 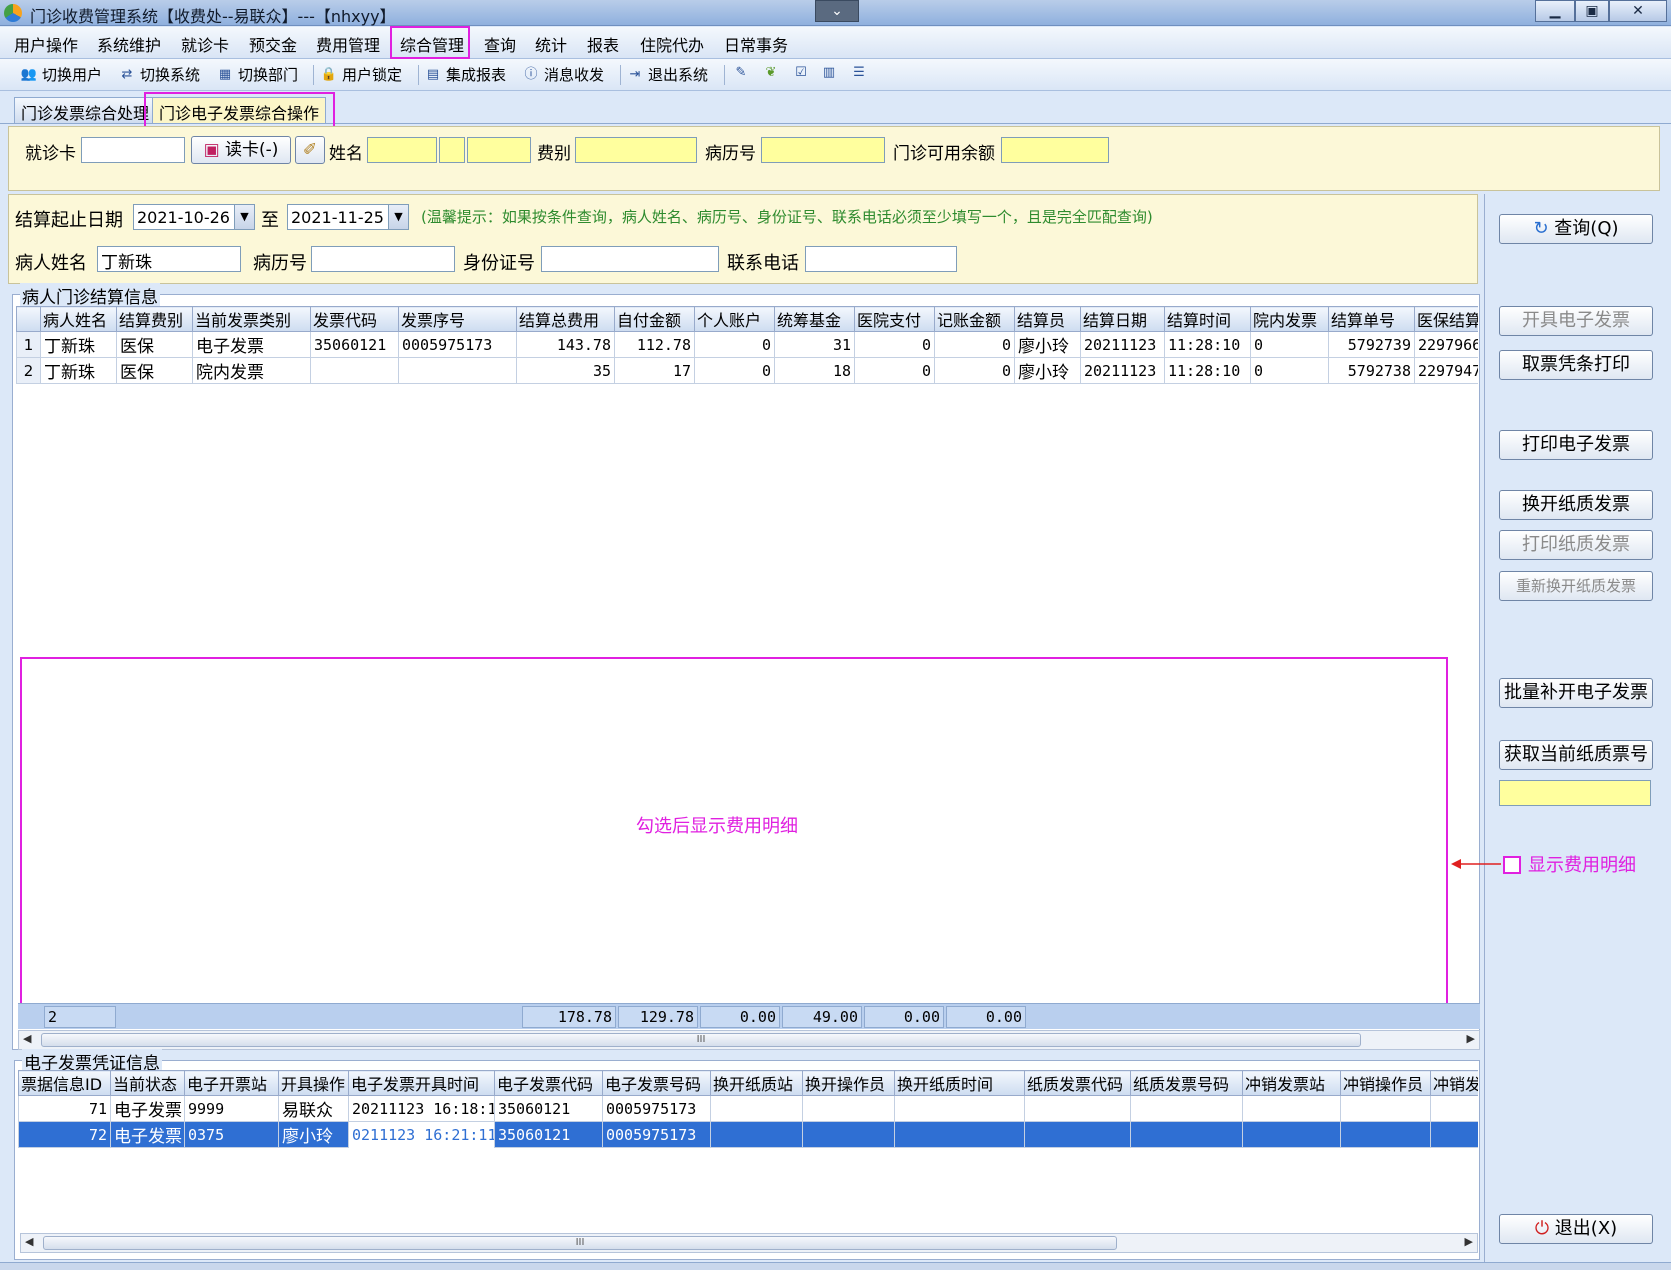 What do you see at coordinates (1576, 505) in the screenshot?
I see `swap-paper-invoice-button: 换开纸质发票` at bounding box center [1576, 505].